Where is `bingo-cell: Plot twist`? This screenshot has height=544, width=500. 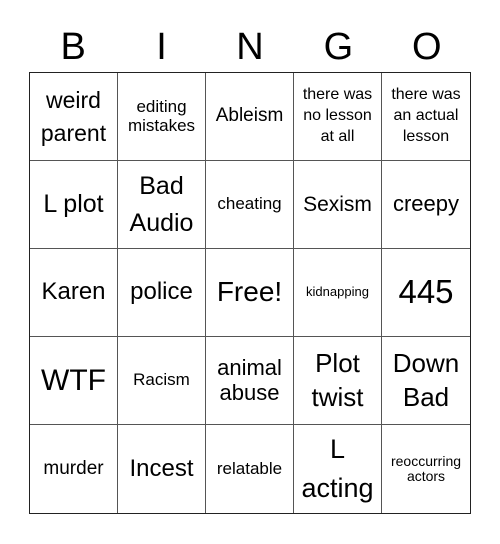 bingo-cell: Plot twist is located at coordinates (338, 381).